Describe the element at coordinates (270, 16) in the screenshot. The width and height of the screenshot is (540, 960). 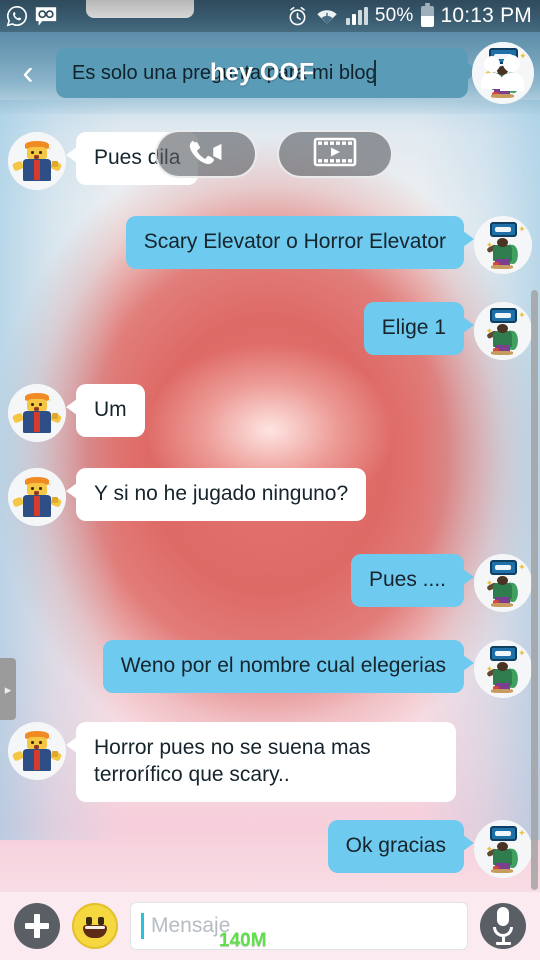
I see `status-bar: 50% 10:13 PM` at that location.